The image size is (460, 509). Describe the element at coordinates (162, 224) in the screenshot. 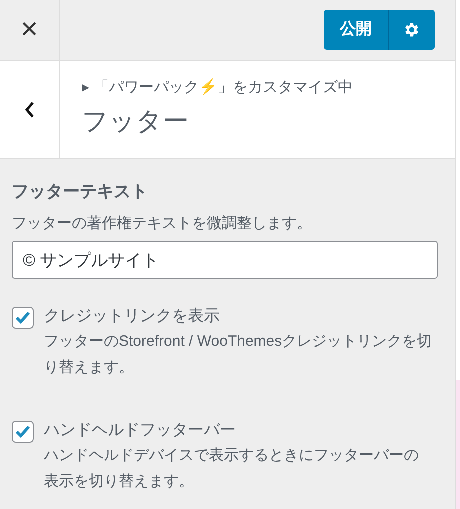

I see `field-description: フッターの著作権テキストを微調整します。` at that location.